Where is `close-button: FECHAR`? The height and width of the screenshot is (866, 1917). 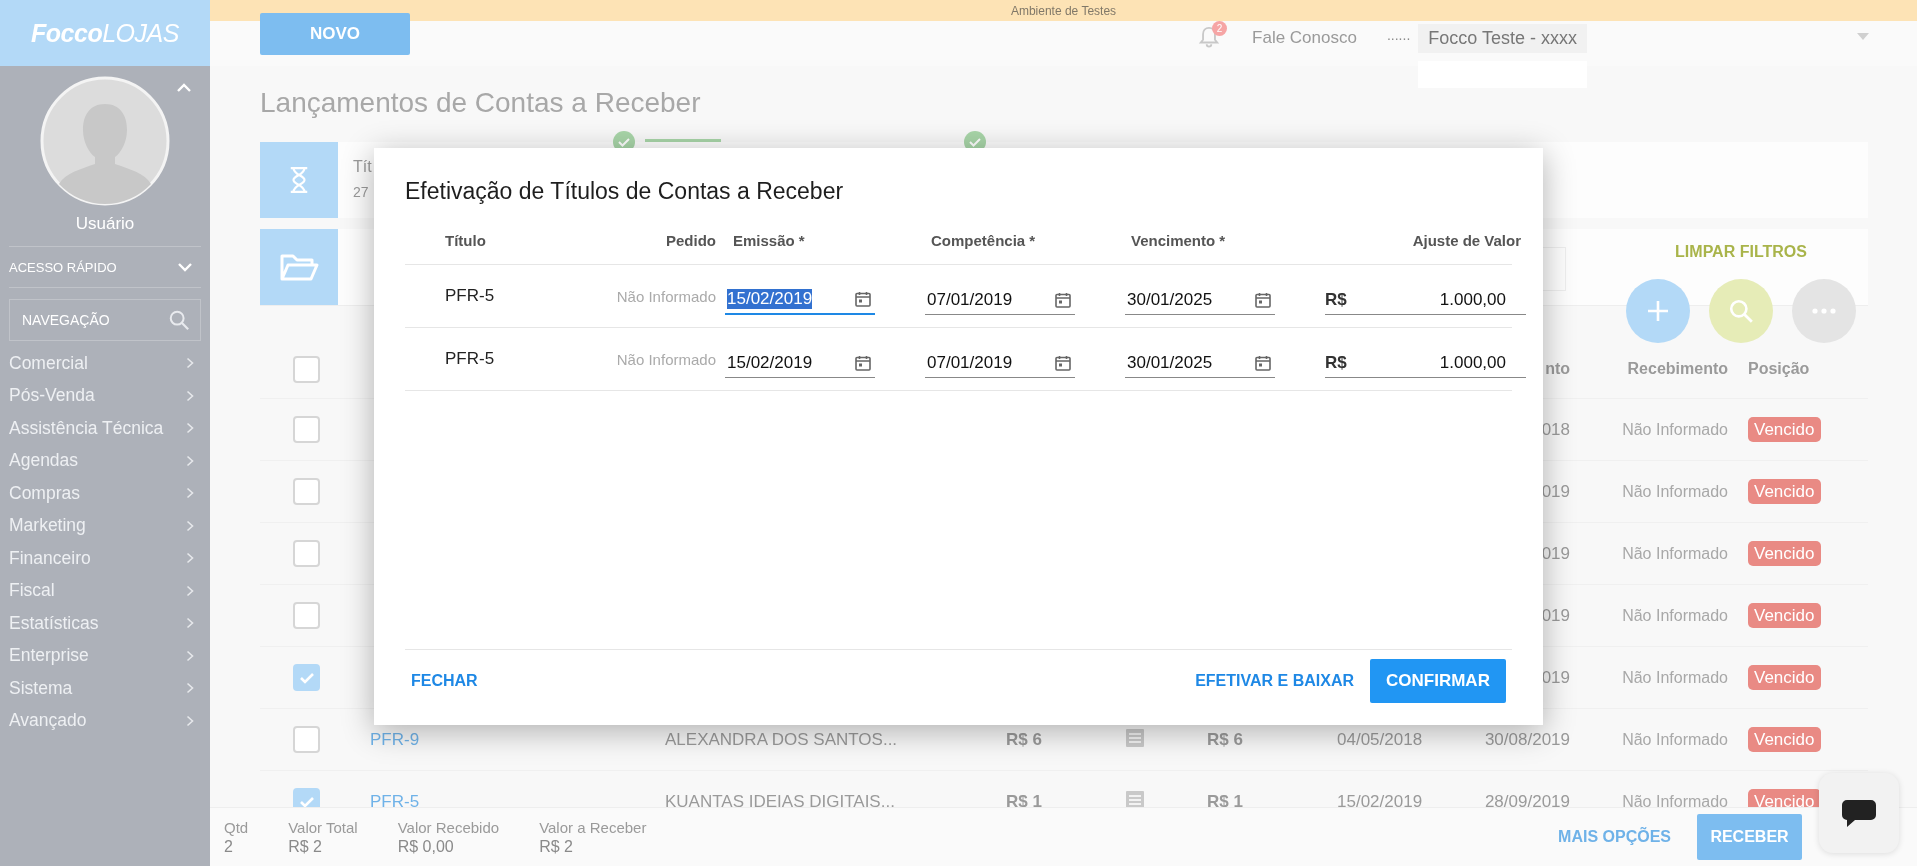 close-button: FECHAR is located at coordinates (444, 681).